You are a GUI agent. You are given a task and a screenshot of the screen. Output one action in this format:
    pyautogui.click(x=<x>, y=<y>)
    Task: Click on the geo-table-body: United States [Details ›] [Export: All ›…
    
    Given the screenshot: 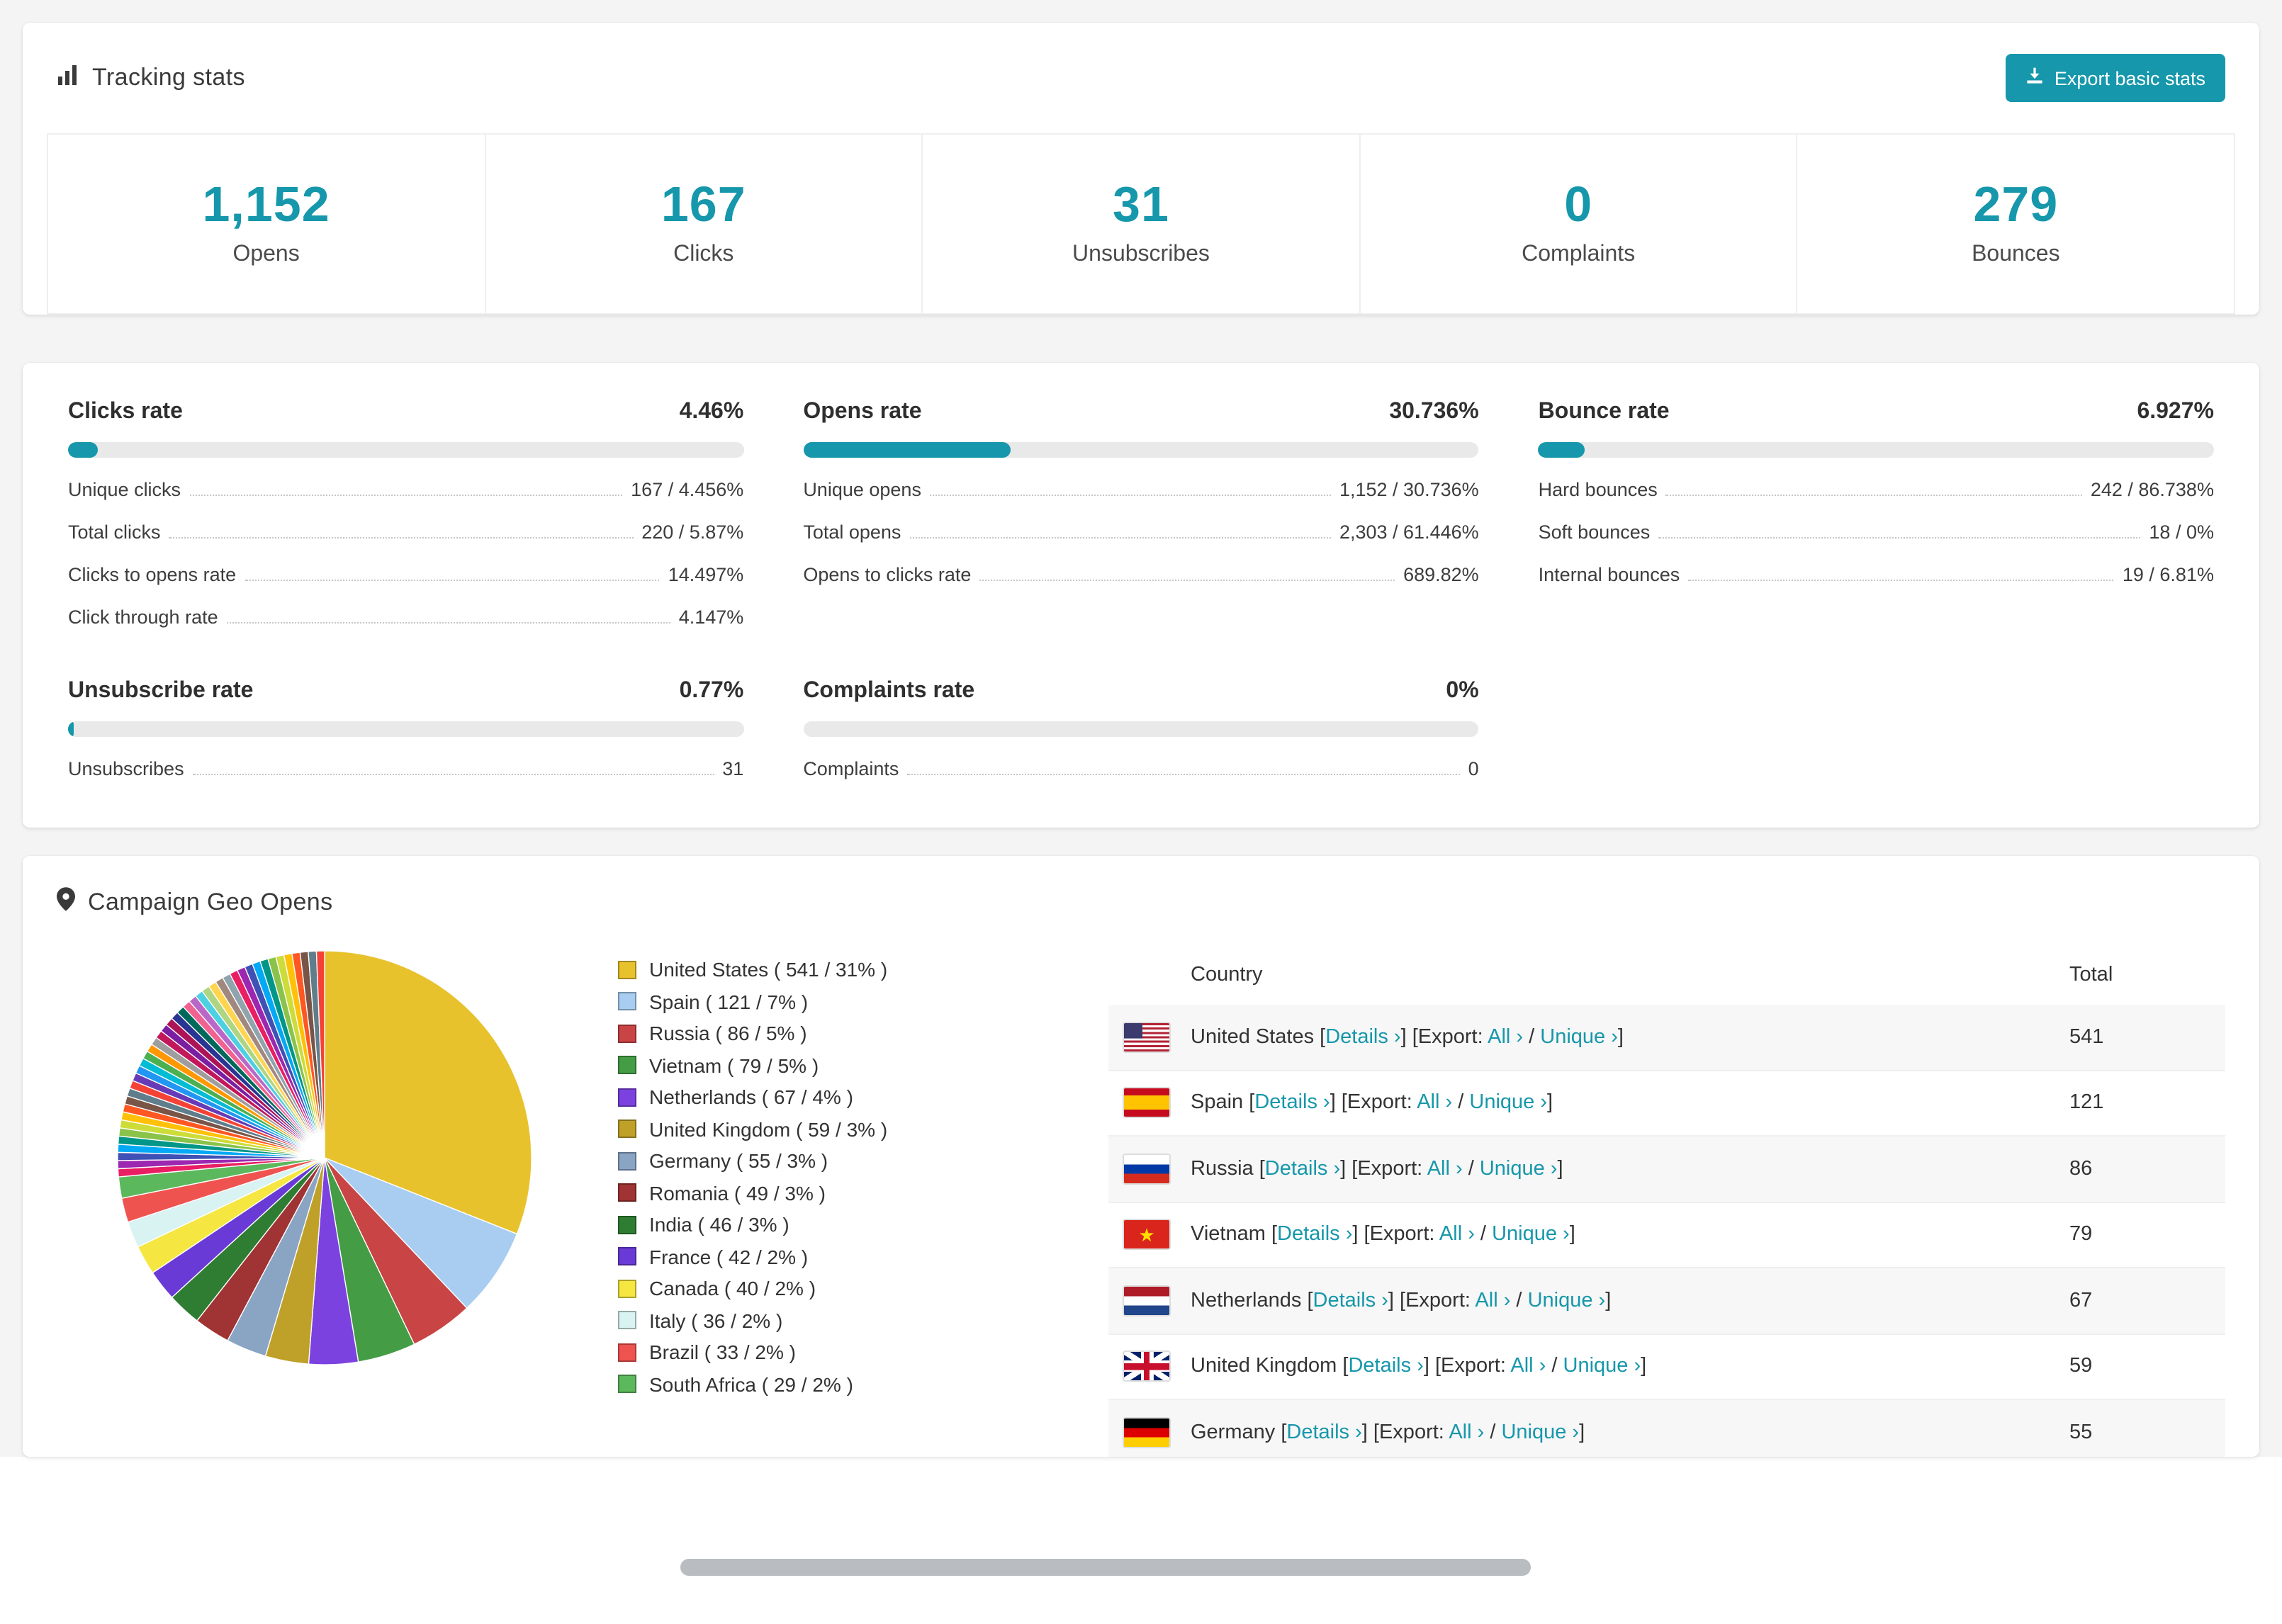 What is the action you would take?
    pyautogui.click(x=1666, y=1231)
    